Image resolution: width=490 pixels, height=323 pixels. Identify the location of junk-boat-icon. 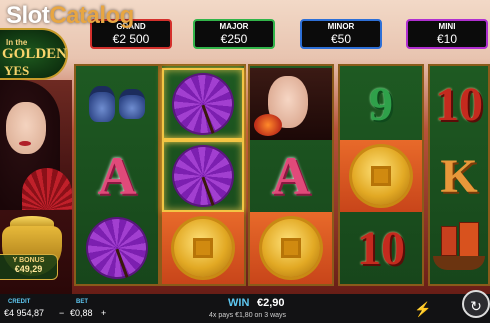
(459, 248).